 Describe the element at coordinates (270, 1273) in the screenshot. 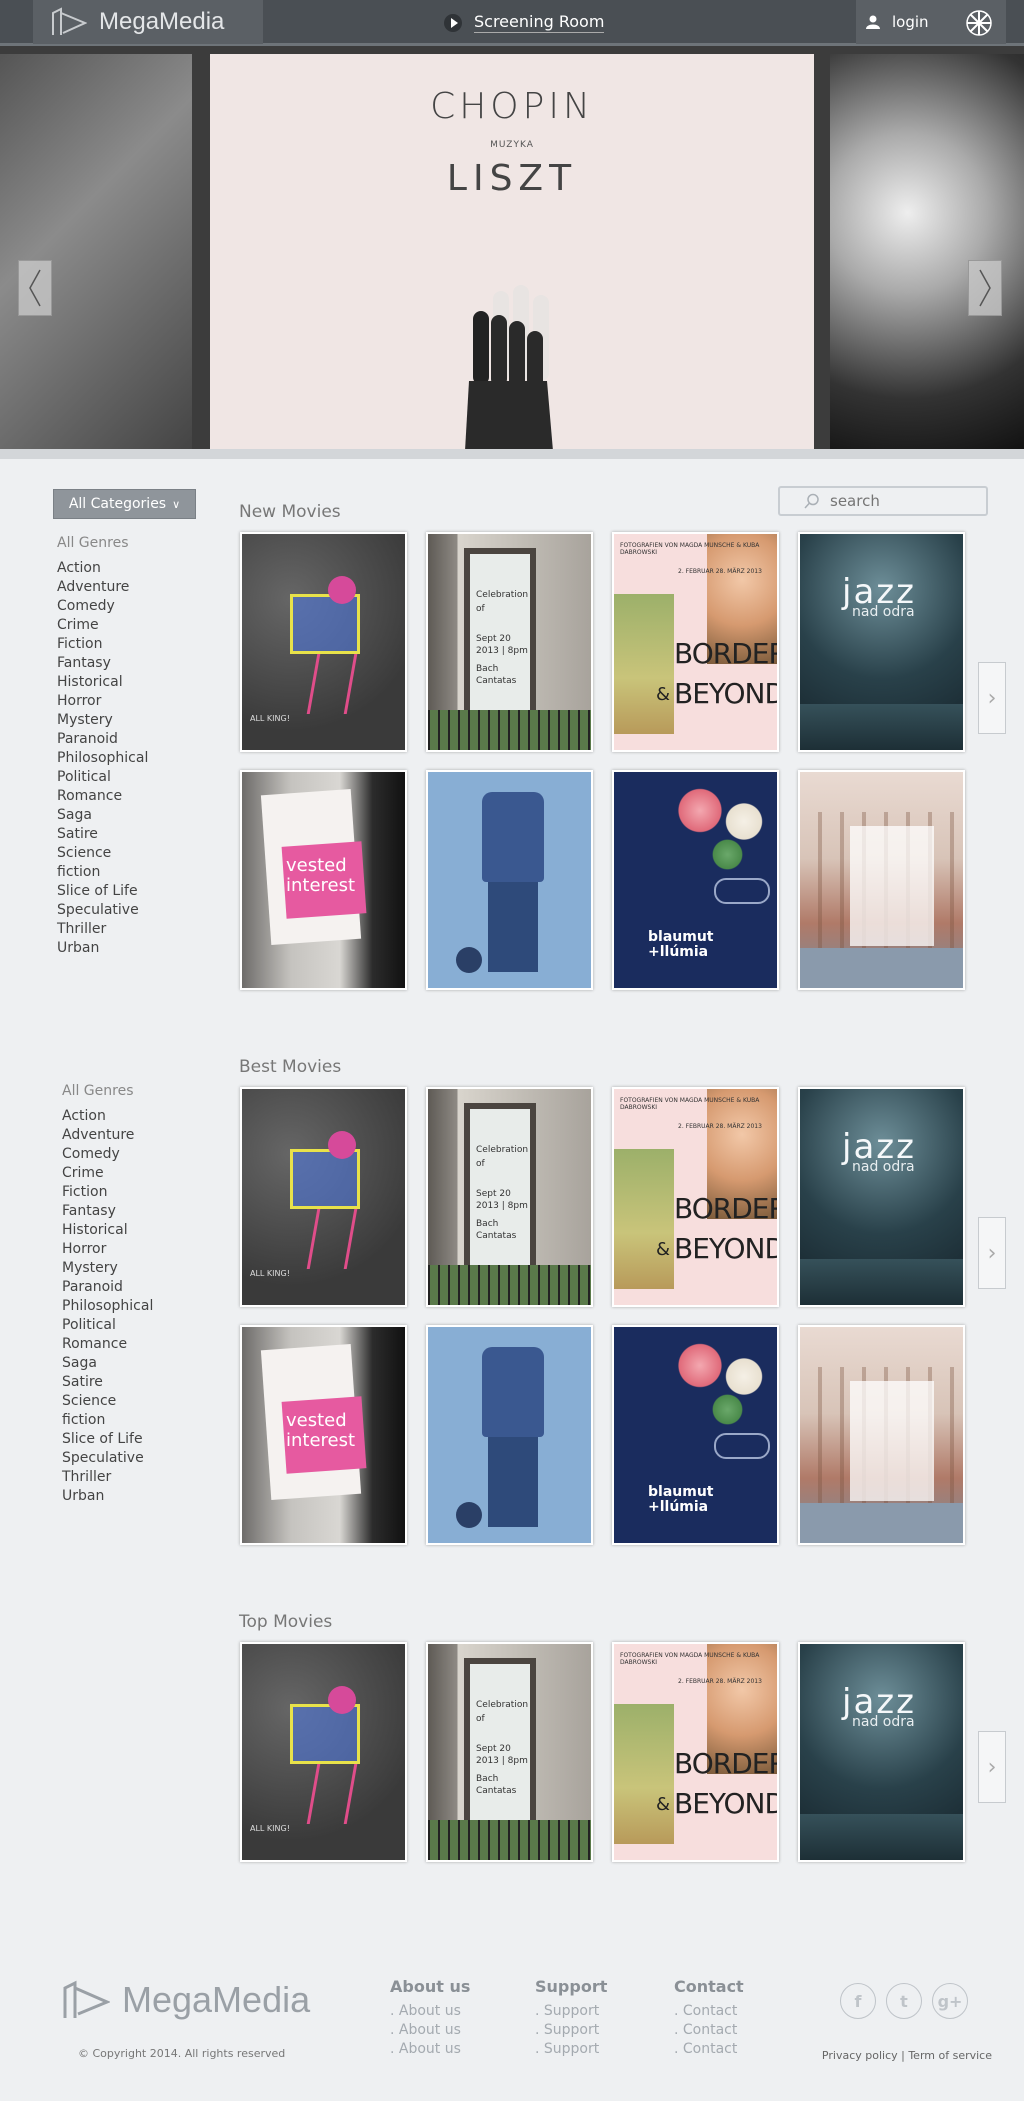

I see `poster-caption: ALL KING!` at that location.